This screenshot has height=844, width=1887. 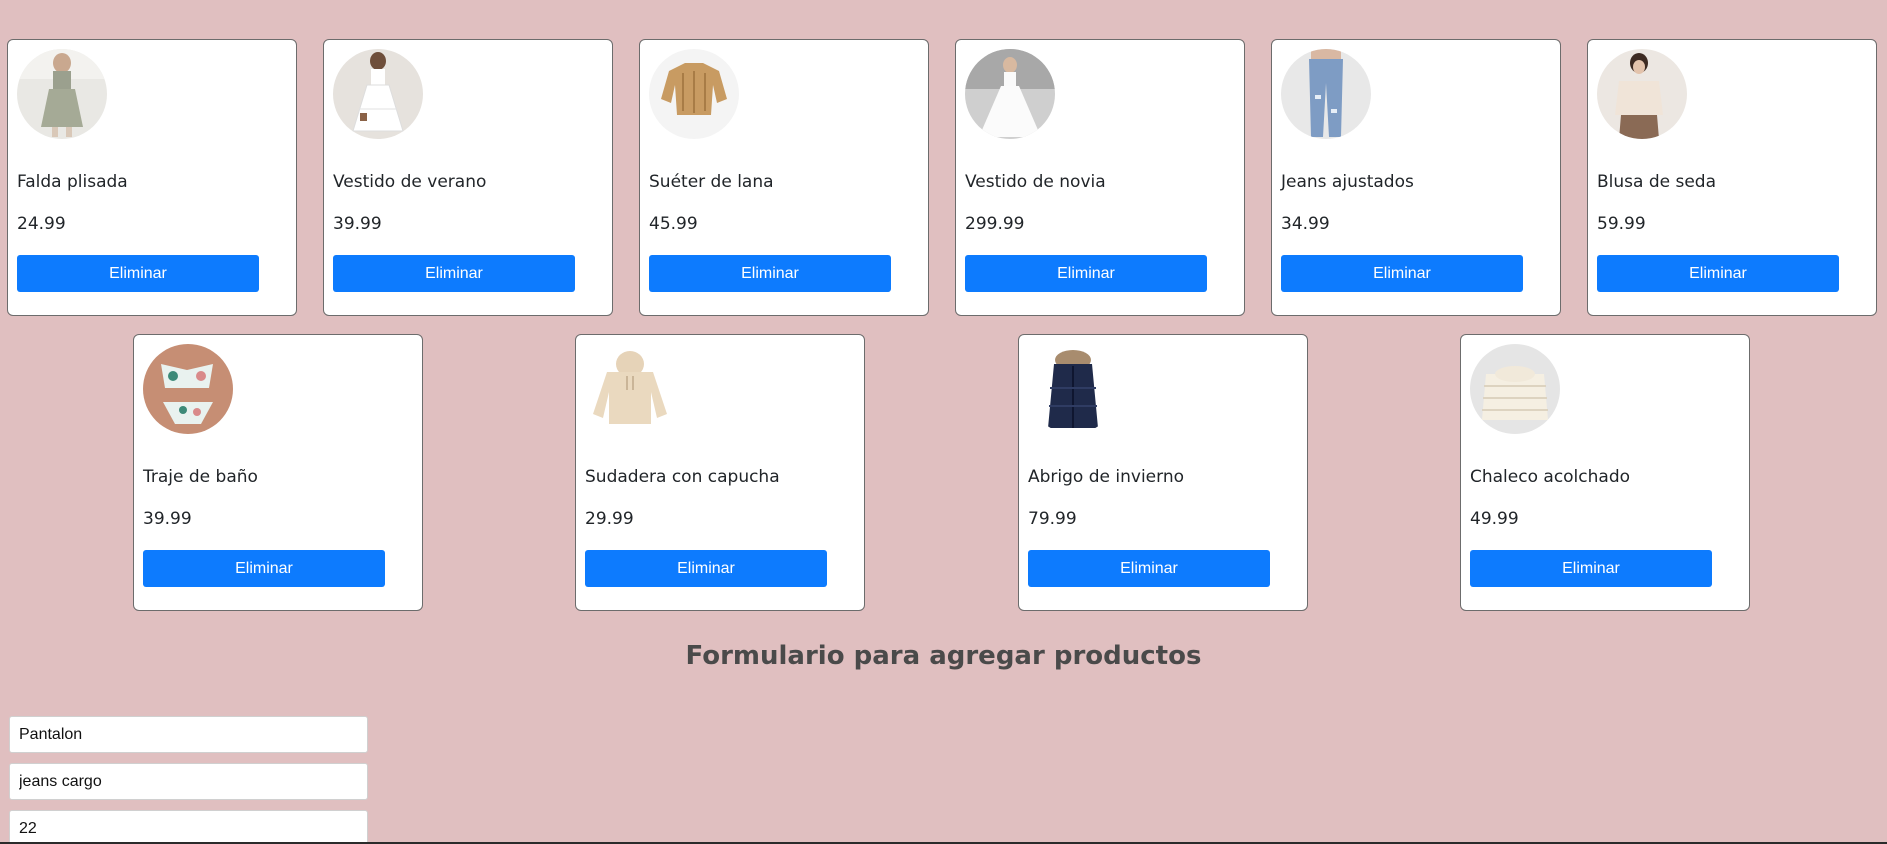 What do you see at coordinates (188, 781) in the screenshot?
I see `product-description-input` at bounding box center [188, 781].